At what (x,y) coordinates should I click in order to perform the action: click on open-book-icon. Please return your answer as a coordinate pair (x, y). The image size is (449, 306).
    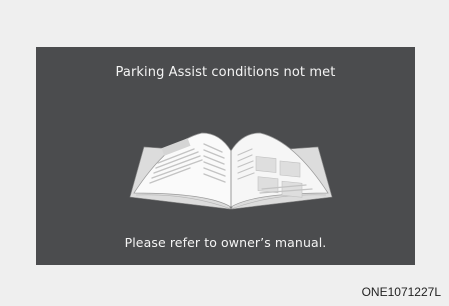
    Looking at the image, I should click on (231, 171).